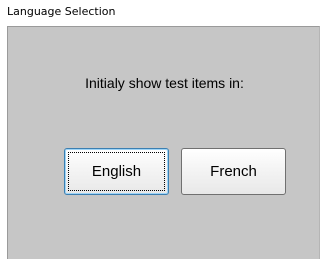 This screenshot has height=259, width=327. What do you see at coordinates (164, 83) in the screenshot?
I see `prompt-label: Initialy show test items in:` at bounding box center [164, 83].